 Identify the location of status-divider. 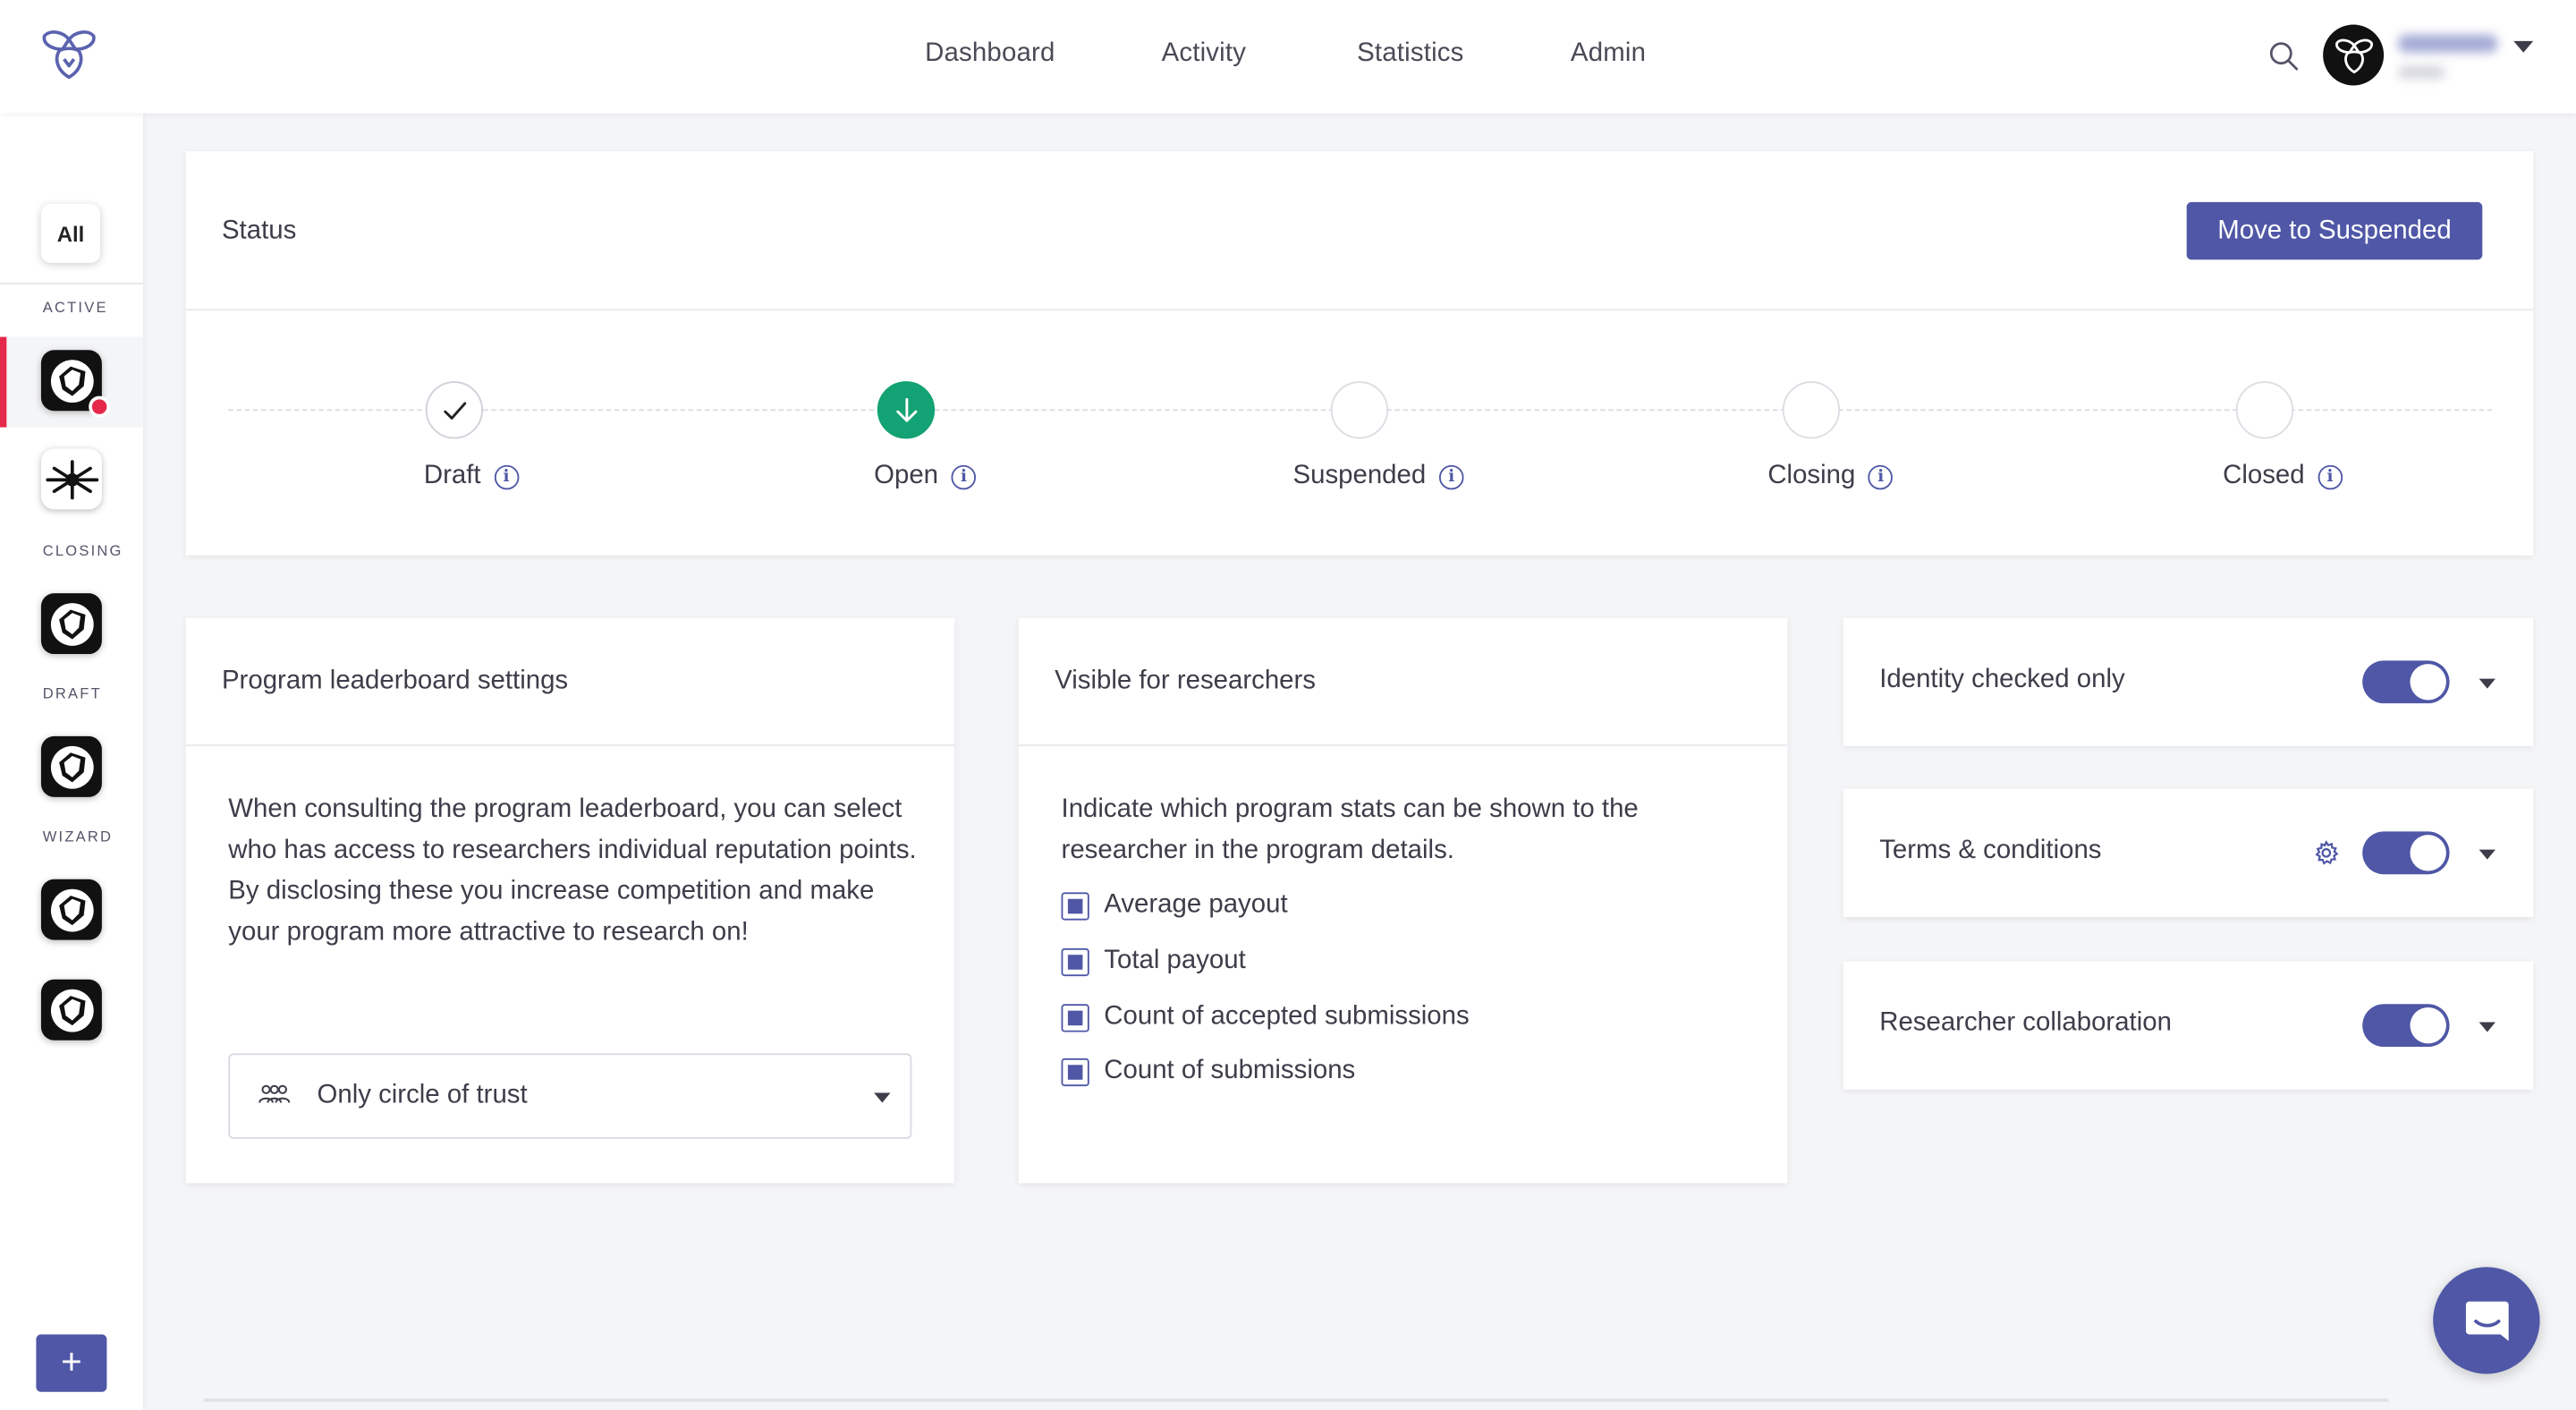
(1359, 310).